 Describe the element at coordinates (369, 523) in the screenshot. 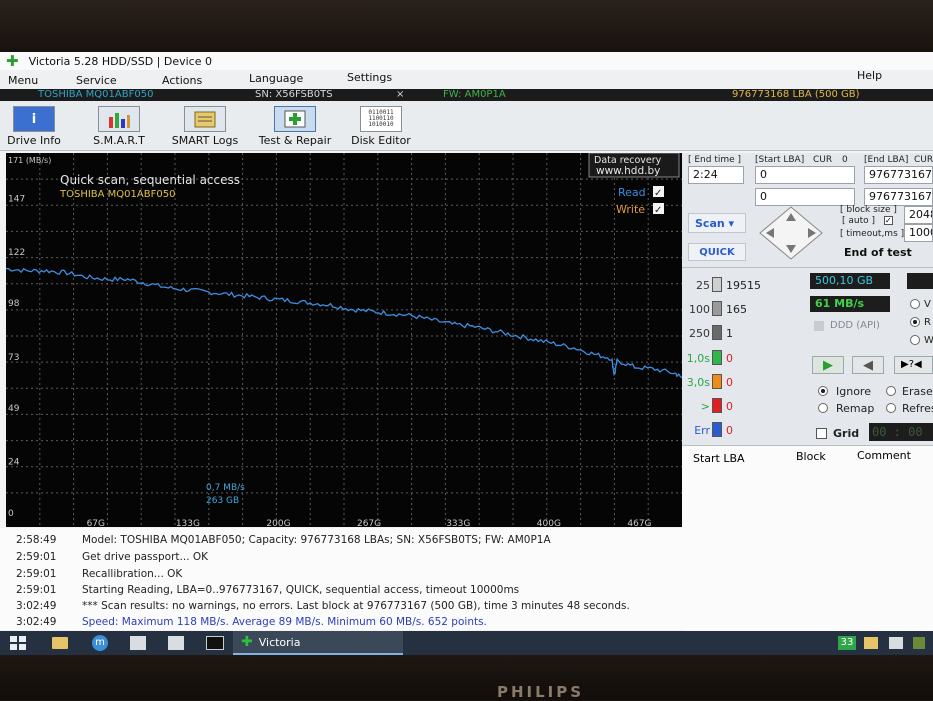

I see `x-tick-label: 267G` at that location.